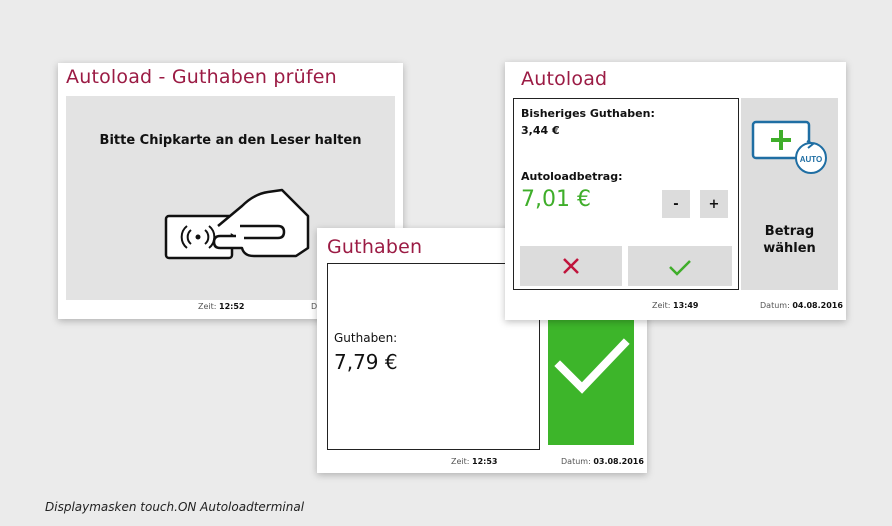 The width and height of the screenshot is (892, 526). What do you see at coordinates (811, 159) in the screenshot?
I see `auto-icon-text: AUTO` at bounding box center [811, 159].